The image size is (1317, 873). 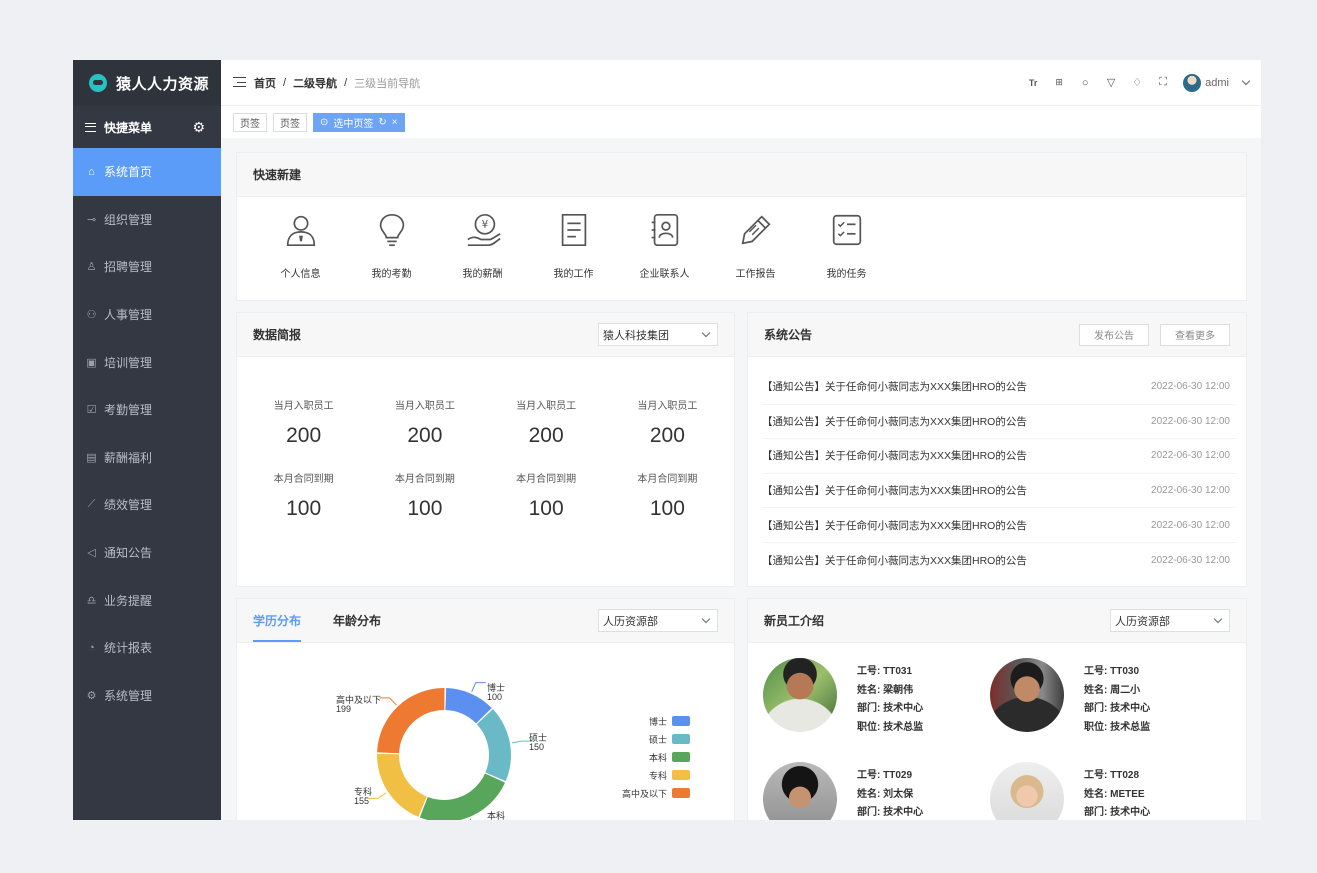 What do you see at coordinates (482, 245) in the screenshot?
I see `quick-salary: ¥ 我的薪酬` at bounding box center [482, 245].